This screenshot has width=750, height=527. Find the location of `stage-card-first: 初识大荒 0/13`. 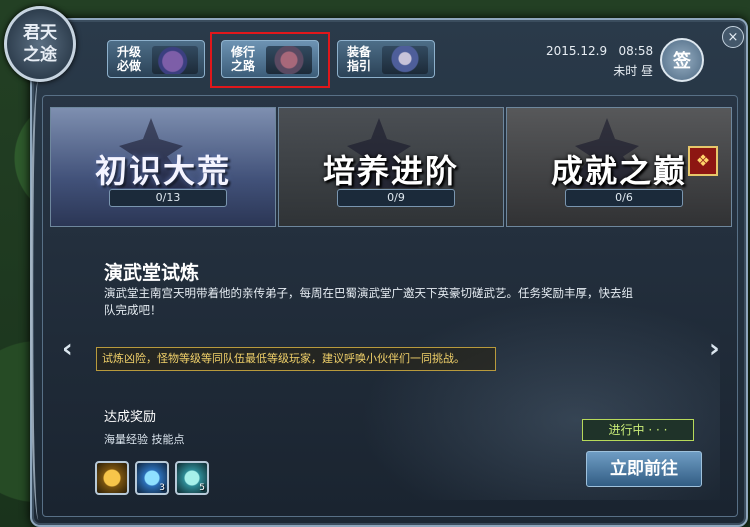

stage-card-first: 初识大荒 0/13 is located at coordinates (163, 167).